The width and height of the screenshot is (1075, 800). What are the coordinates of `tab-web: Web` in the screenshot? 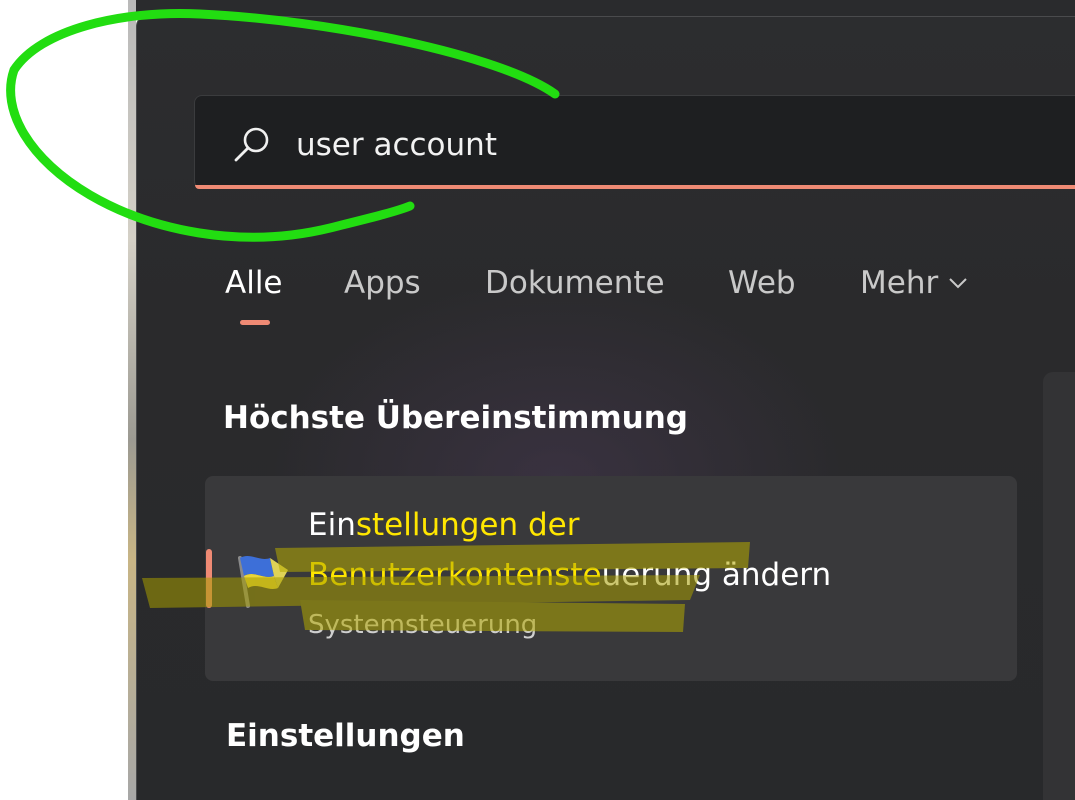 It's located at (762, 283).